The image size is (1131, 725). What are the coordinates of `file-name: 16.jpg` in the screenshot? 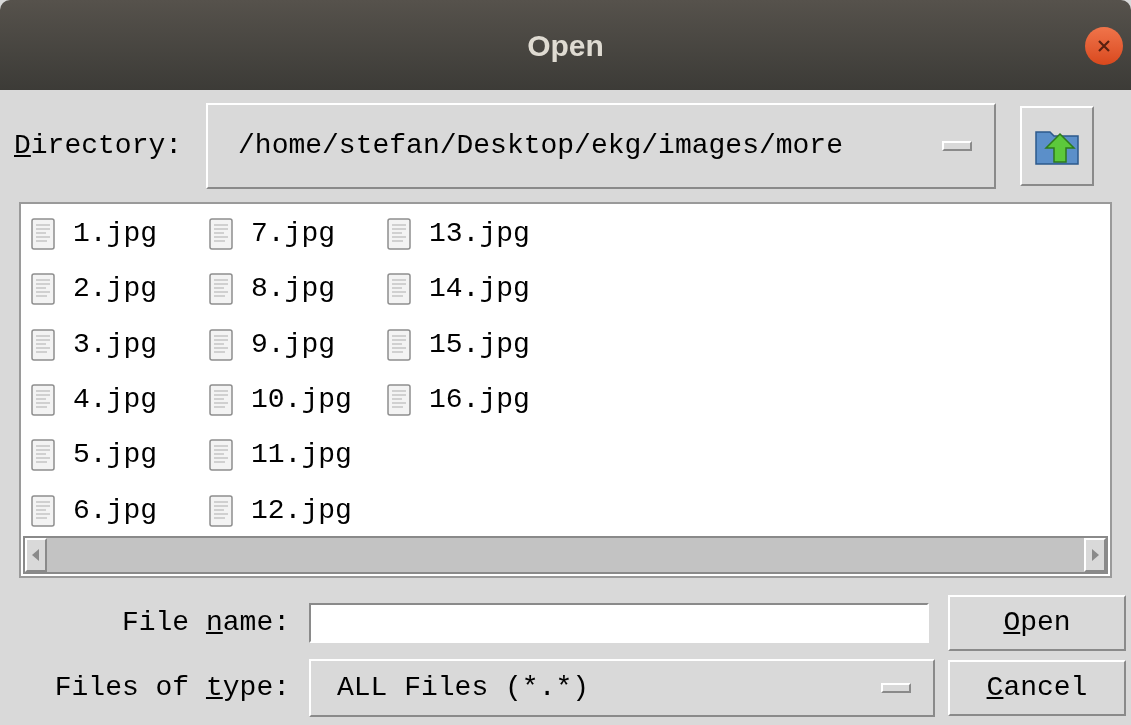 It's located at (479, 400).